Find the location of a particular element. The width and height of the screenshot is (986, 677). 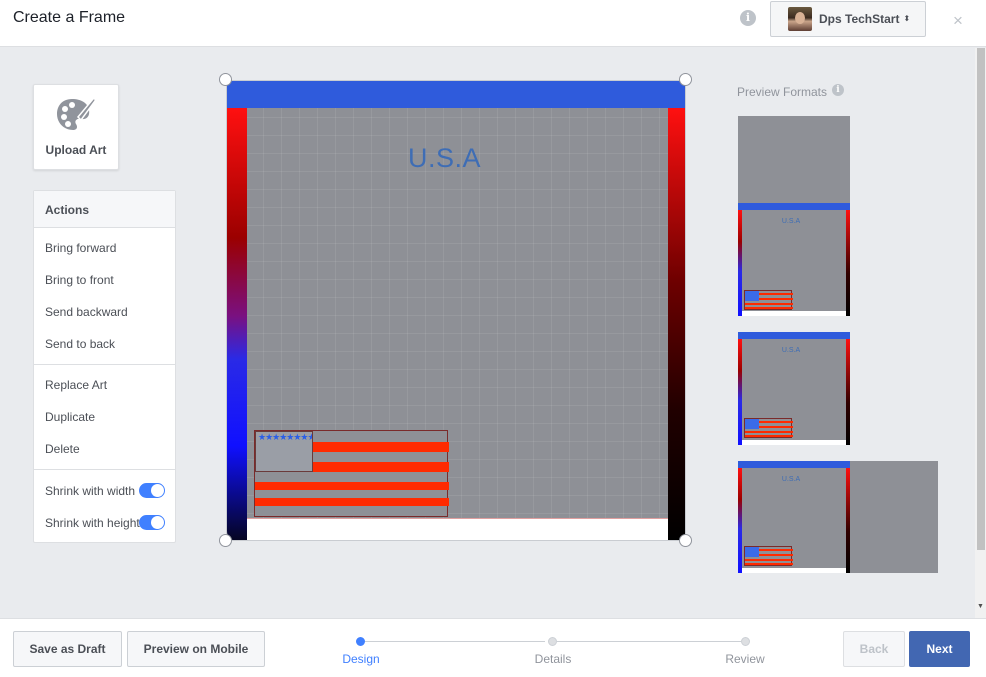

bring-forward-action: Bring forward is located at coordinates (80, 248).